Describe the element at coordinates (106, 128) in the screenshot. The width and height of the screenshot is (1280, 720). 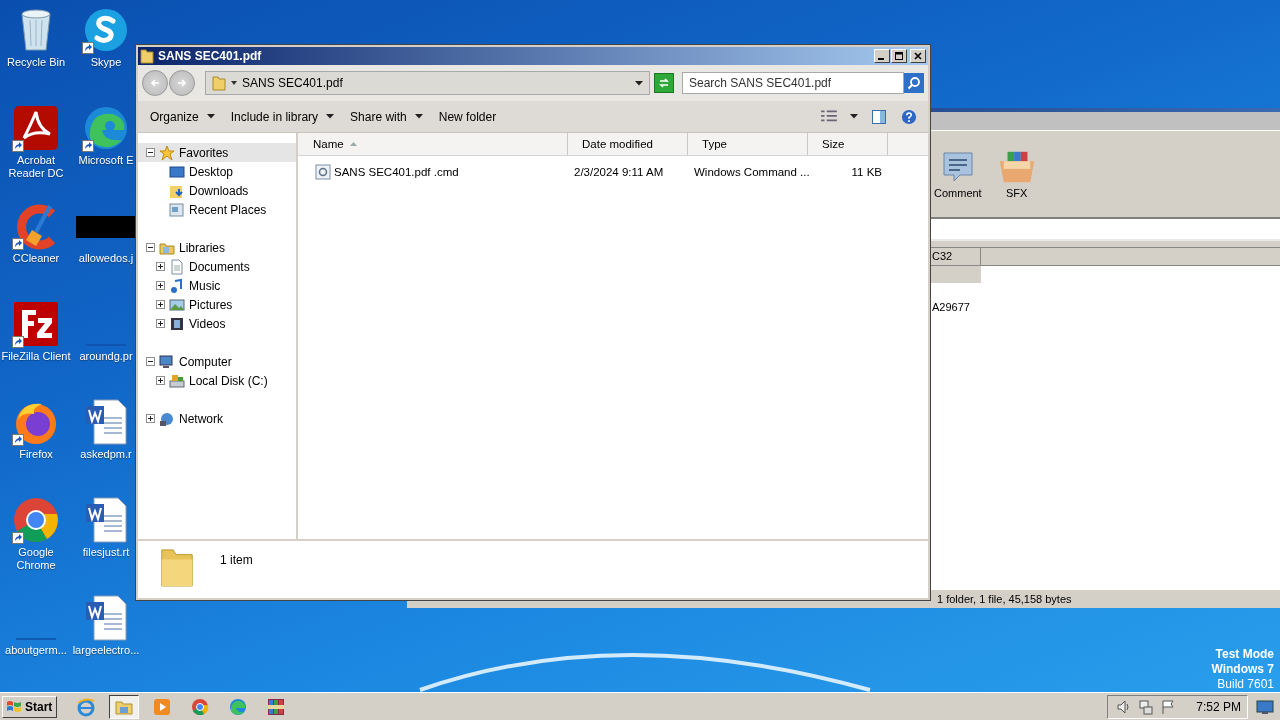
I see `edge-icon` at that location.